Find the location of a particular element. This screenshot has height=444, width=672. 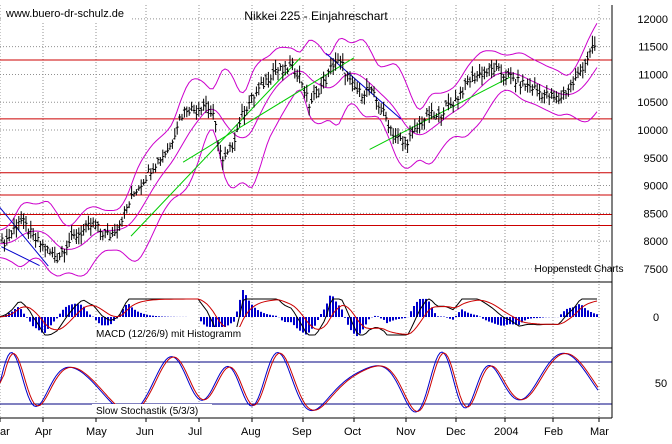

x-tick-label: Apr is located at coordinates (43, 432).